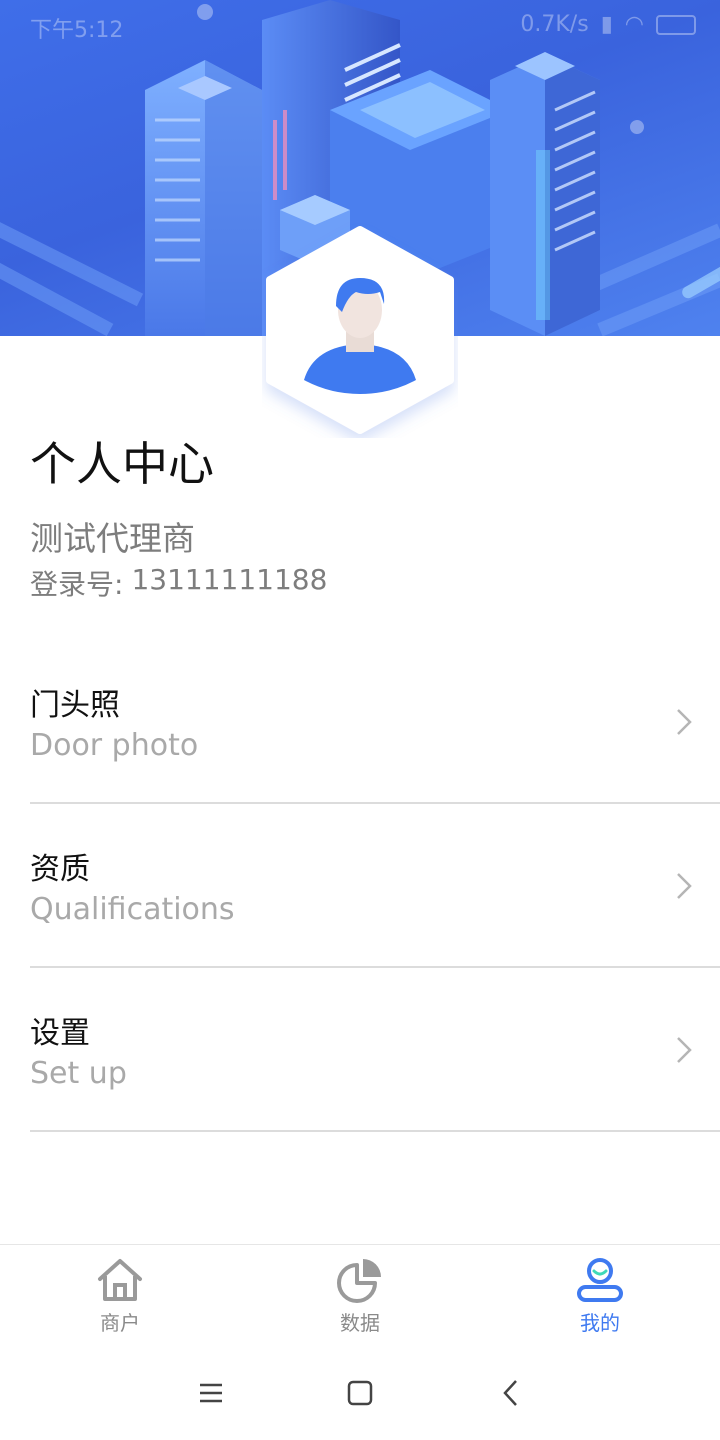  Describe the element at coordinates (77, 30) in the screenshot. I see `status-time: 下午5:12` at that location.